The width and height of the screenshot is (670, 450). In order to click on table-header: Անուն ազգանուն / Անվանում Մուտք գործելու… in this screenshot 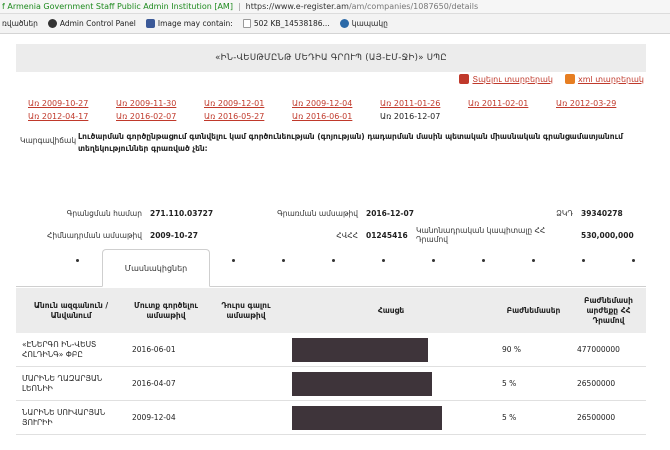, I will do `click(331, 310)`.